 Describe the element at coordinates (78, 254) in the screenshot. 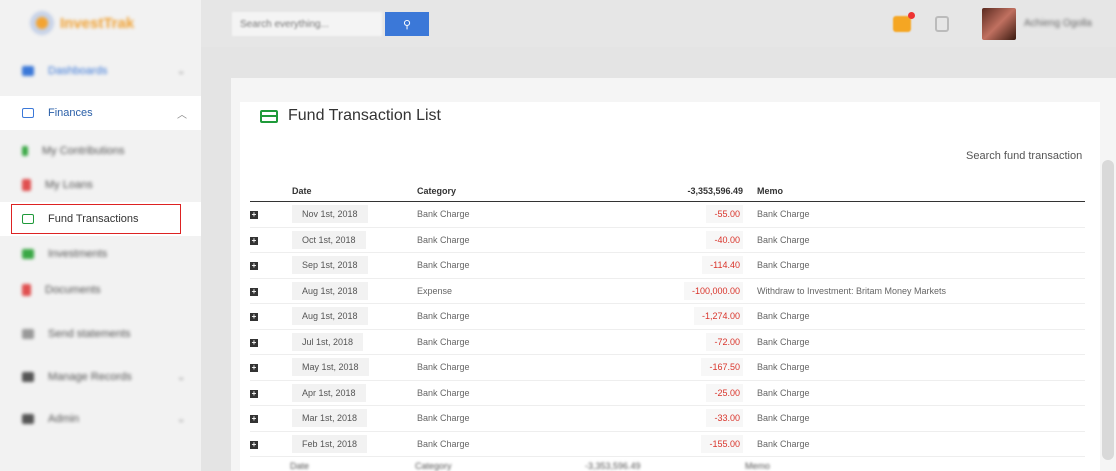

I see `sidebar-item-label: Investments` at that location.